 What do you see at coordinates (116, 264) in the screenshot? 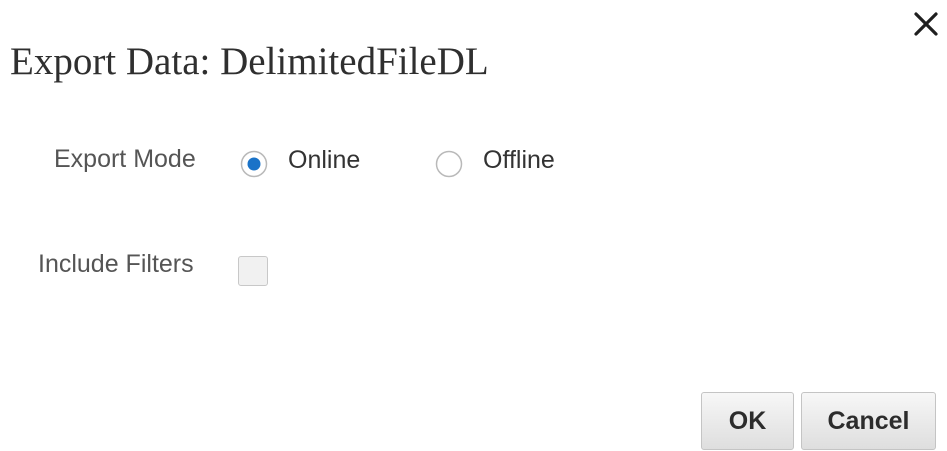
I see `include-filters-label: Include Filters` at bounding box center [116, 264].